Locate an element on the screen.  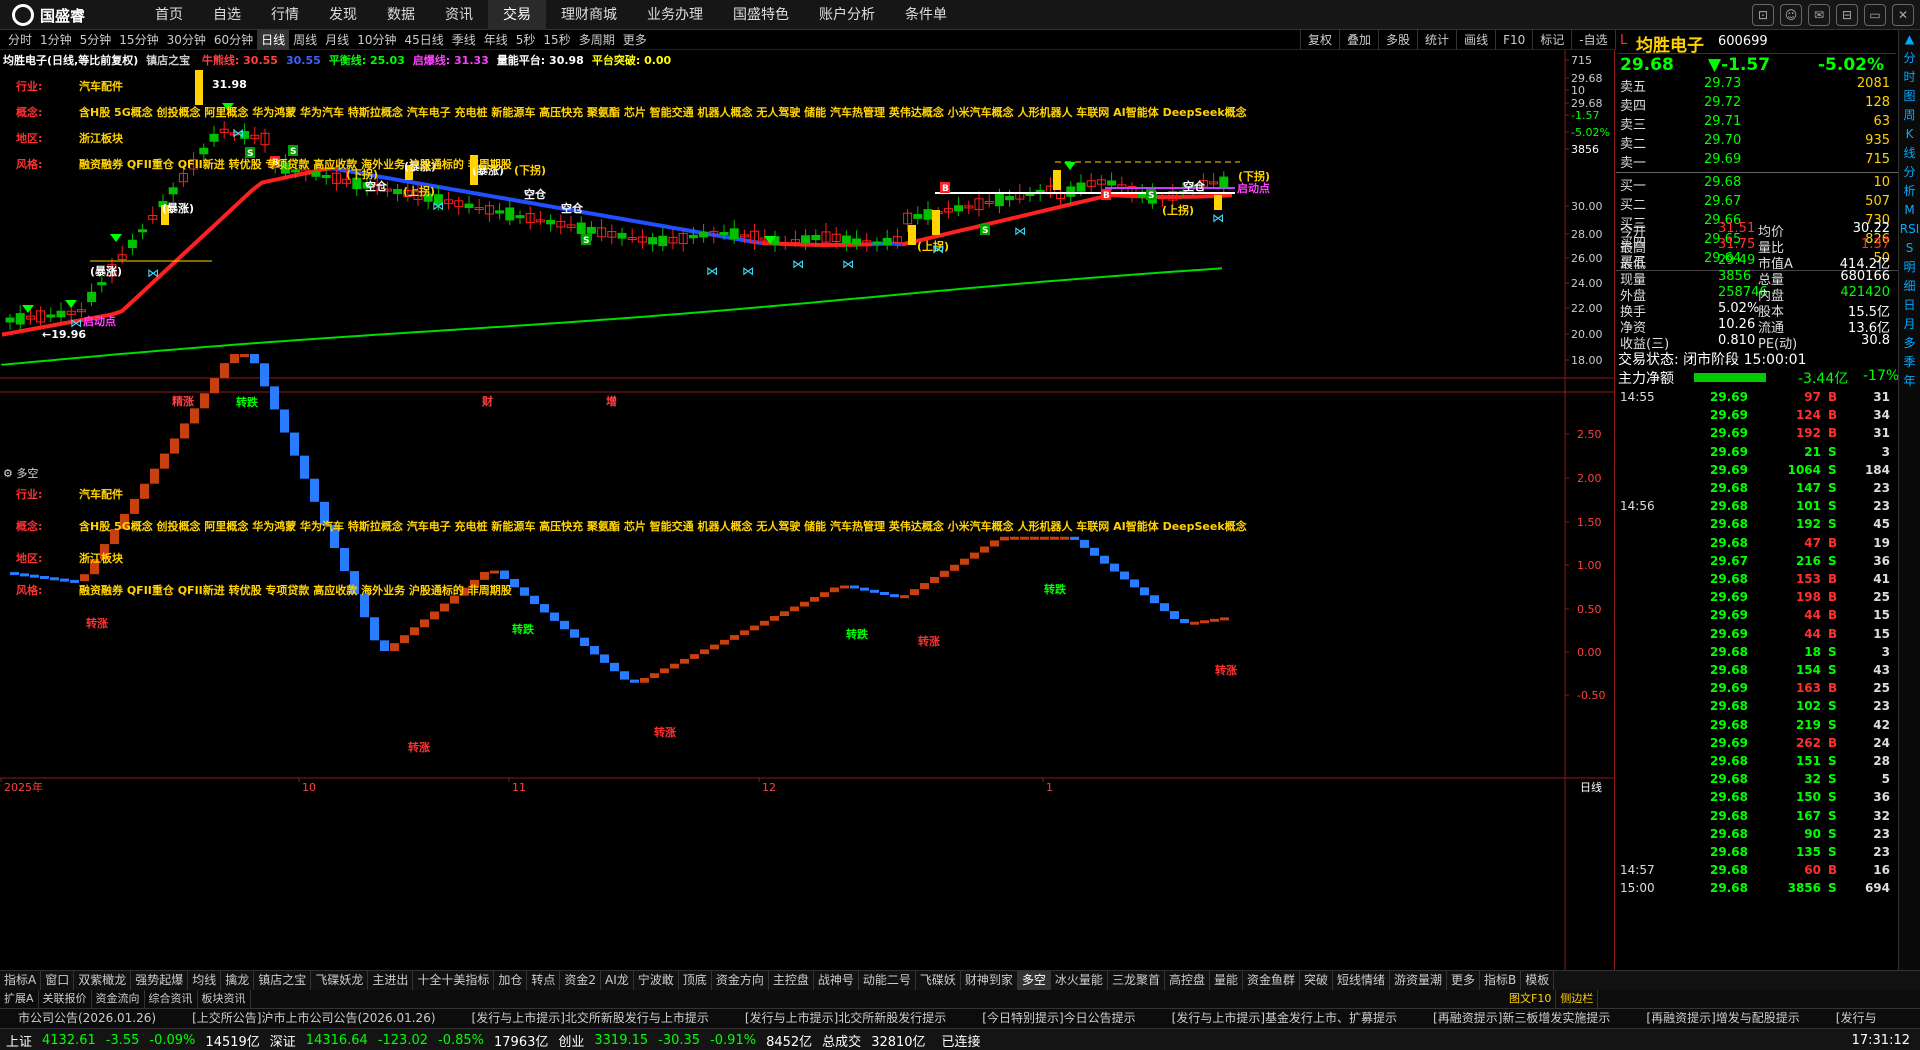
indicator-tab-14: 宁波敢 is located at coordinates (656, 980).